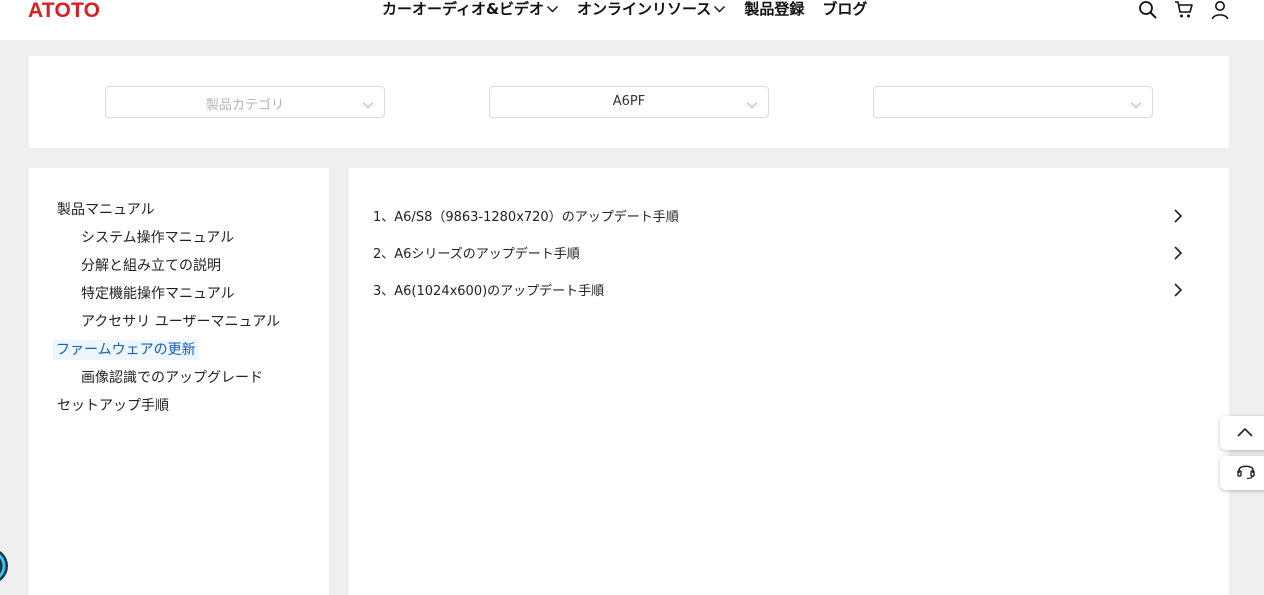 This screenshot has height=595, width=1264. Describe the element at coordinates (158, 294) in the screenshot. I see `sidebar-item-feature-manual: 特定機能操作マニュアル` at that location.